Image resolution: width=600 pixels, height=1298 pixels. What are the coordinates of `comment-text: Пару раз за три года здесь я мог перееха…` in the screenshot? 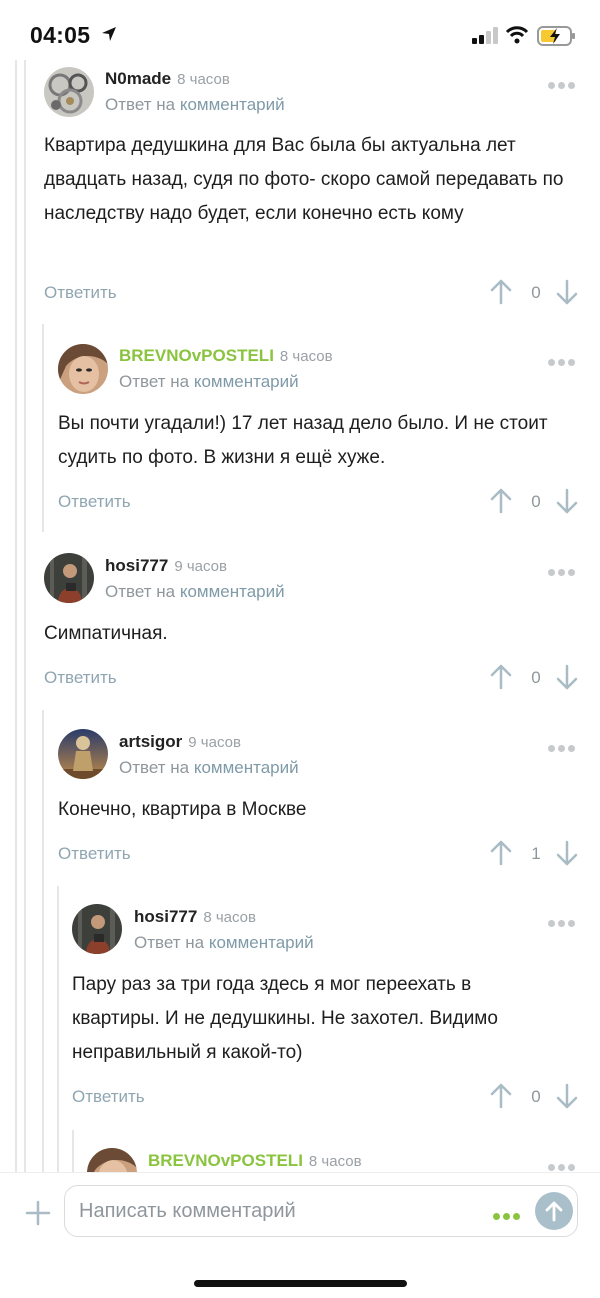 It's located at (285, 1018).